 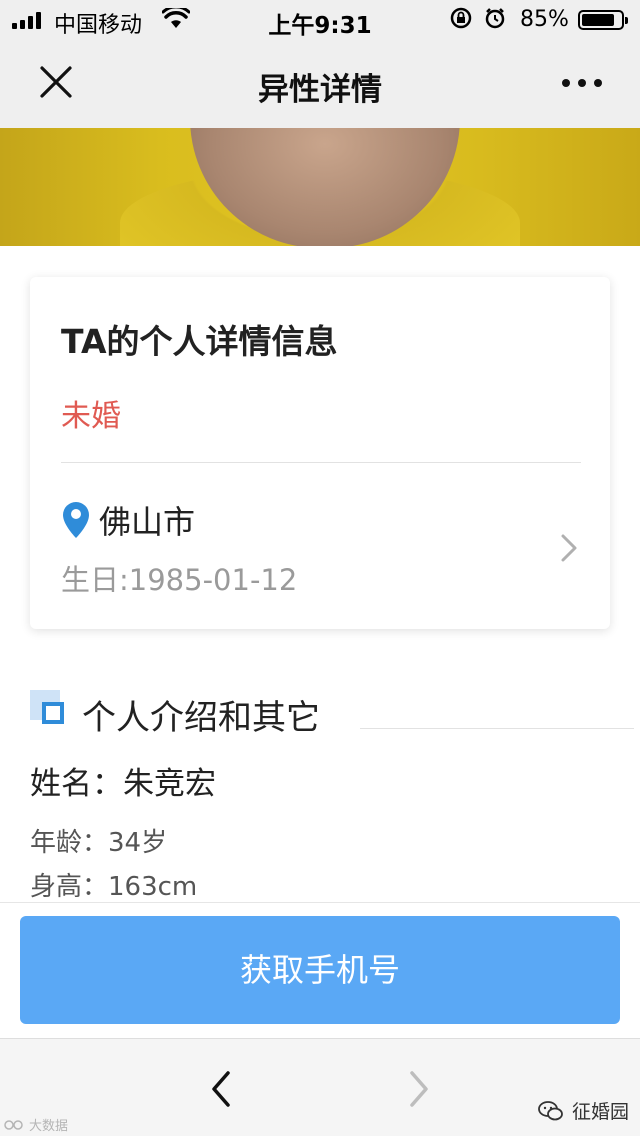 I want to click on watermark-logo-icon, so click(x=13, y=1124).